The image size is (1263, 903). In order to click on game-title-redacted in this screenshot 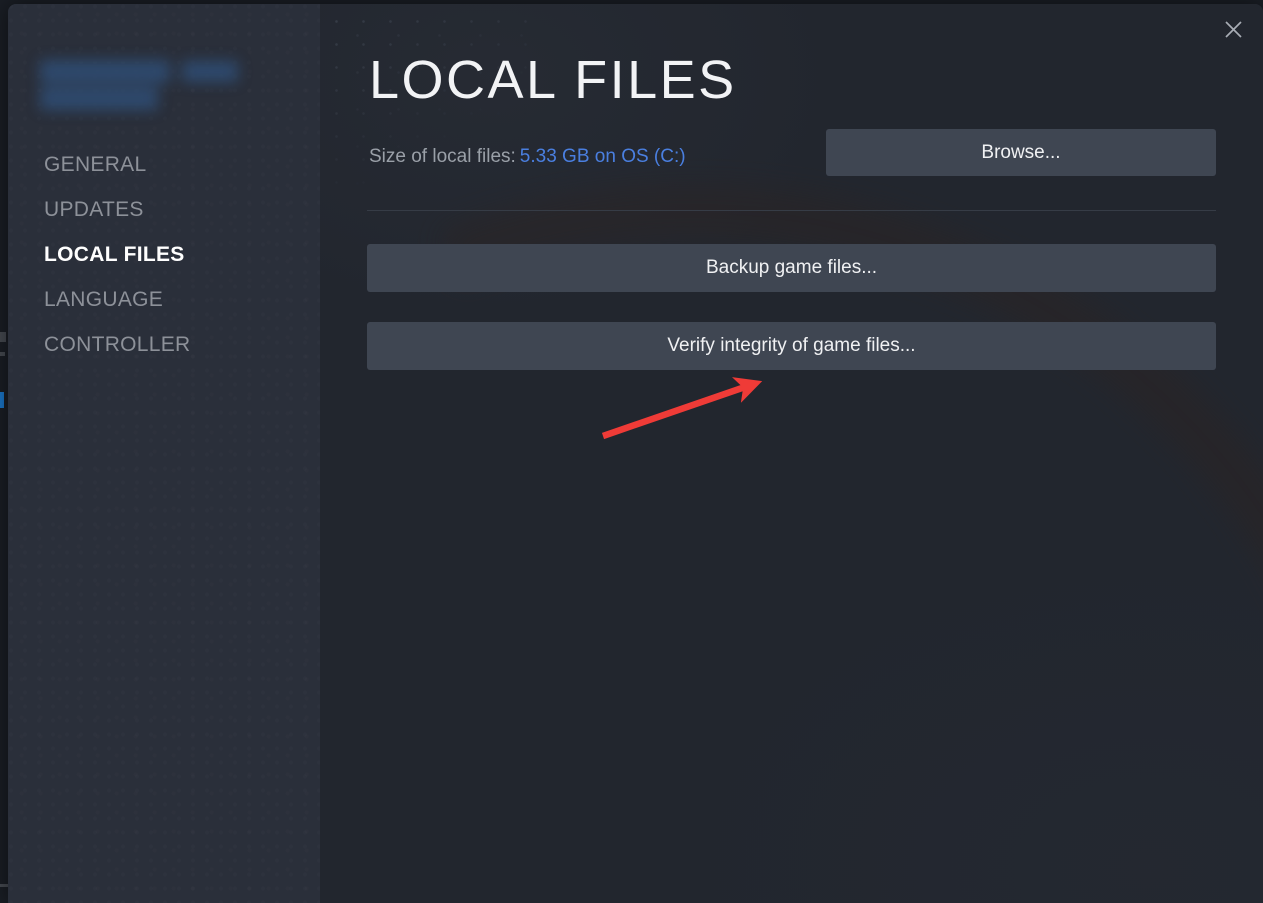, I will do `click(137, 87)`.